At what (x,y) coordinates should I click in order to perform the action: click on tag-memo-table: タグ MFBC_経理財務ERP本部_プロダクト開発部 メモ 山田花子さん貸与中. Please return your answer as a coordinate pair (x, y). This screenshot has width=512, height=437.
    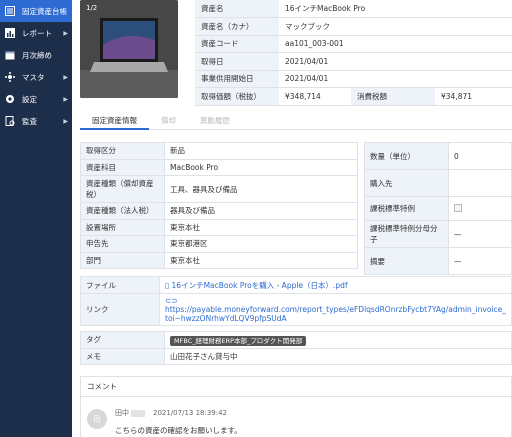
    Looking at the image, I should click on (296, 348).